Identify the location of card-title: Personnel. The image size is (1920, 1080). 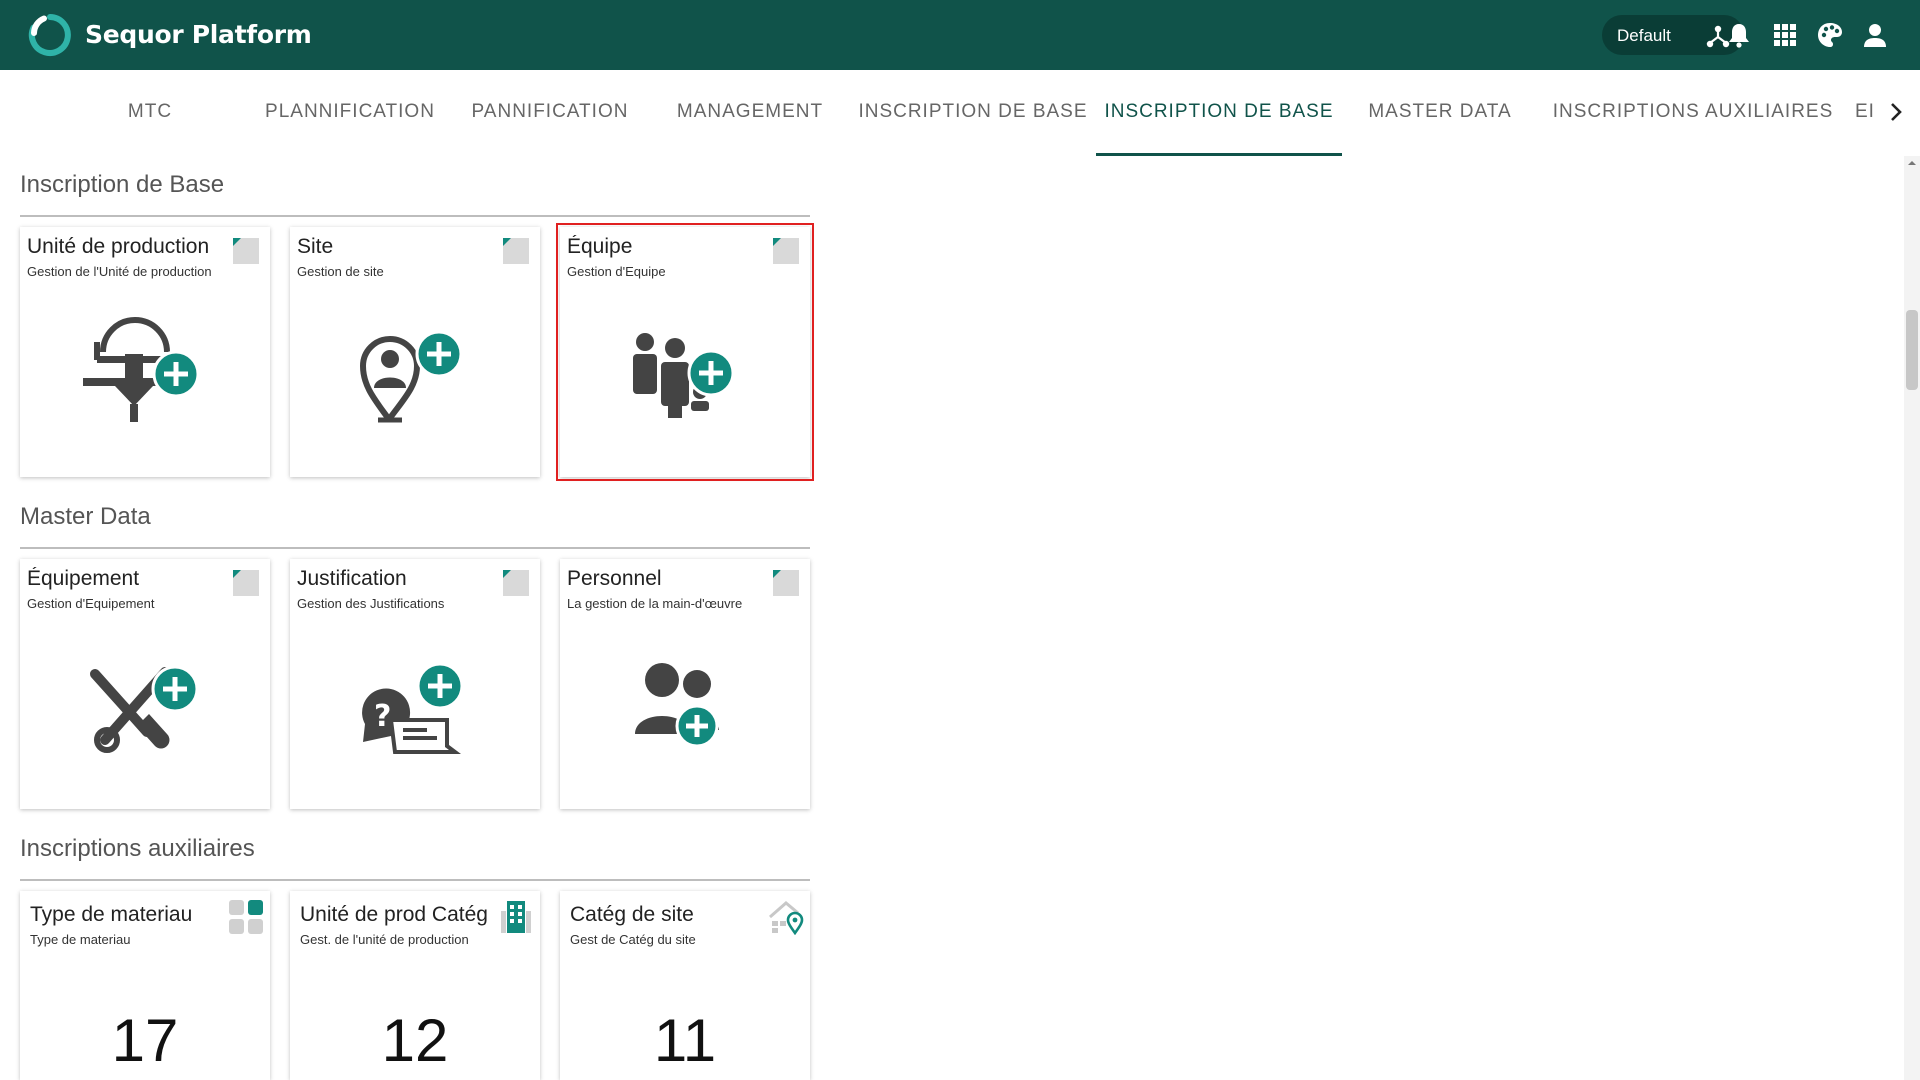
(614, 578).